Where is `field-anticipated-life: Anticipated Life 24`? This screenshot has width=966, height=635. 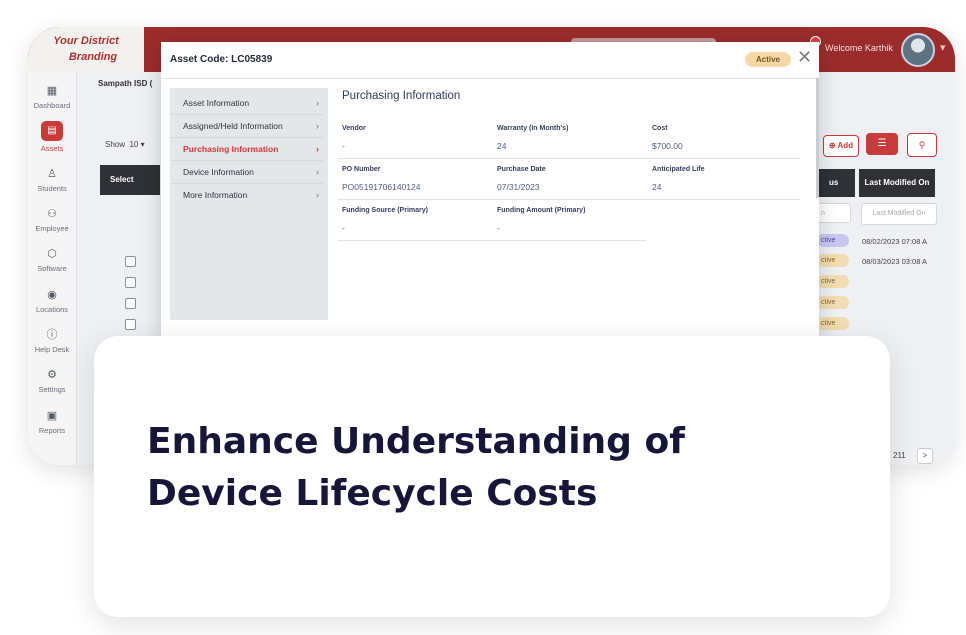
field-anticipated-life: Anticipated Life 24 is located at coordinates (727, 179).